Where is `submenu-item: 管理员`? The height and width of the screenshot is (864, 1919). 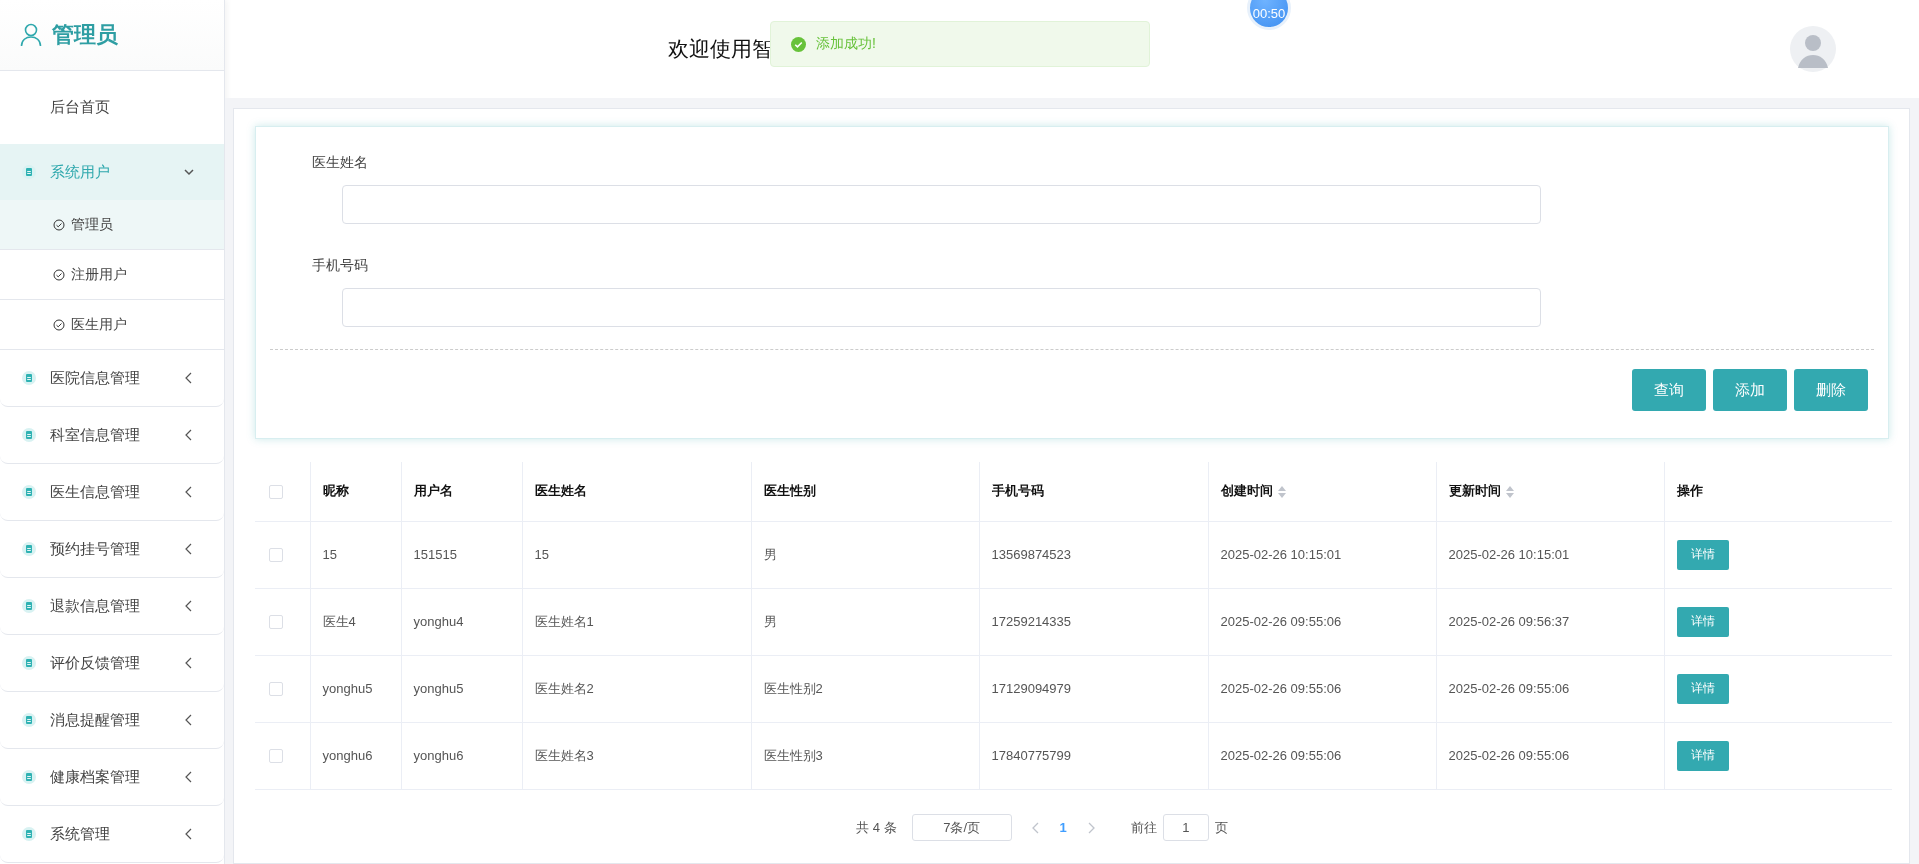
submenu-item: 管理员 is located at coordinates (112, 225).